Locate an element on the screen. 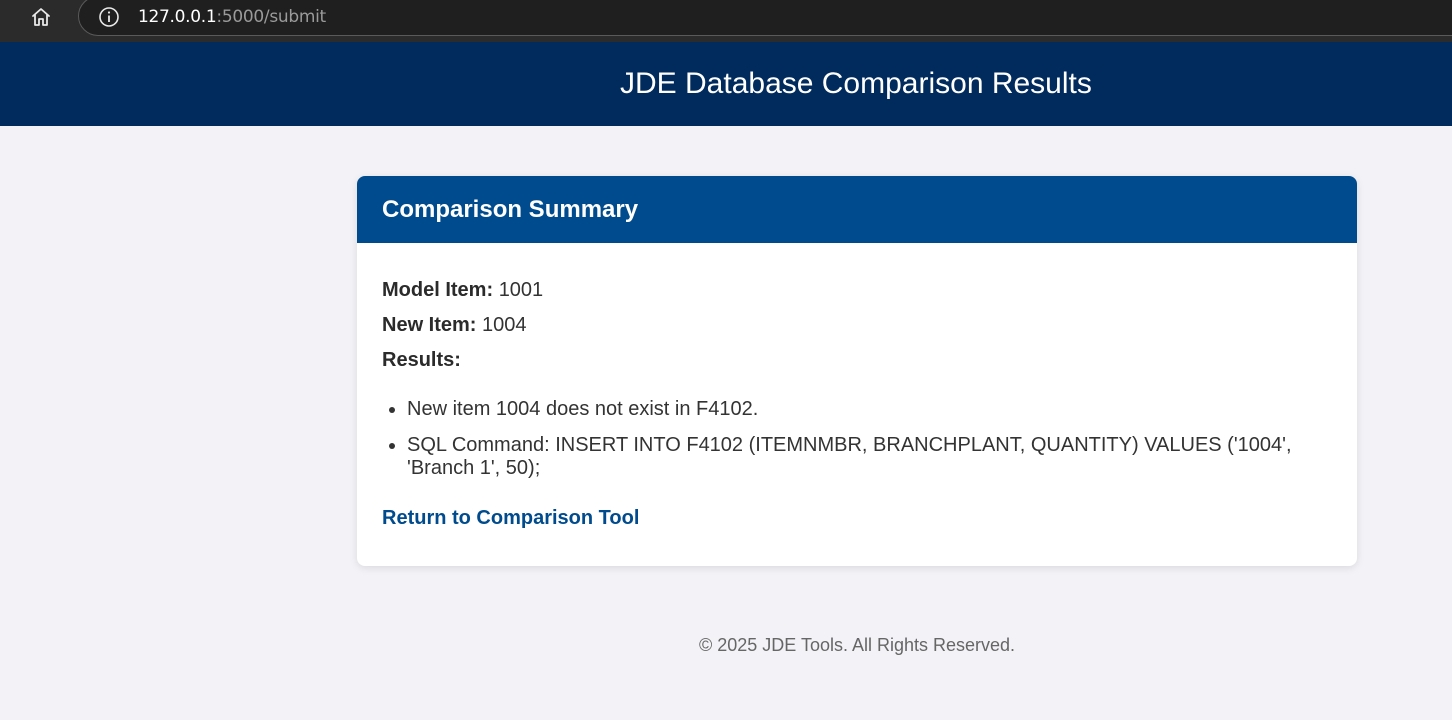 The width and height of the screenshot is (1452, 720). page-title: JDE Database Comparison Results is located at coordinates (856, 83).